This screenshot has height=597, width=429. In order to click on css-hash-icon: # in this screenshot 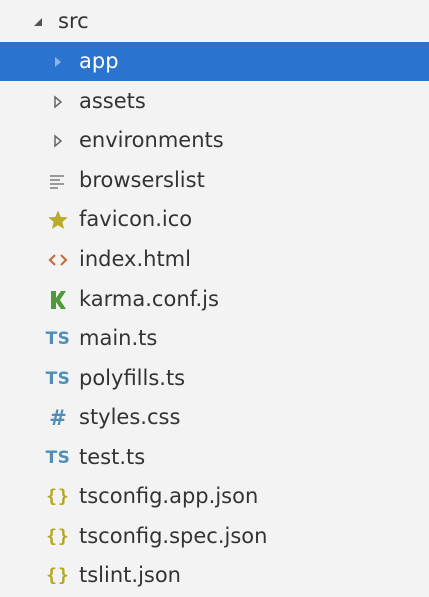, I will do `click(58, 417)`.